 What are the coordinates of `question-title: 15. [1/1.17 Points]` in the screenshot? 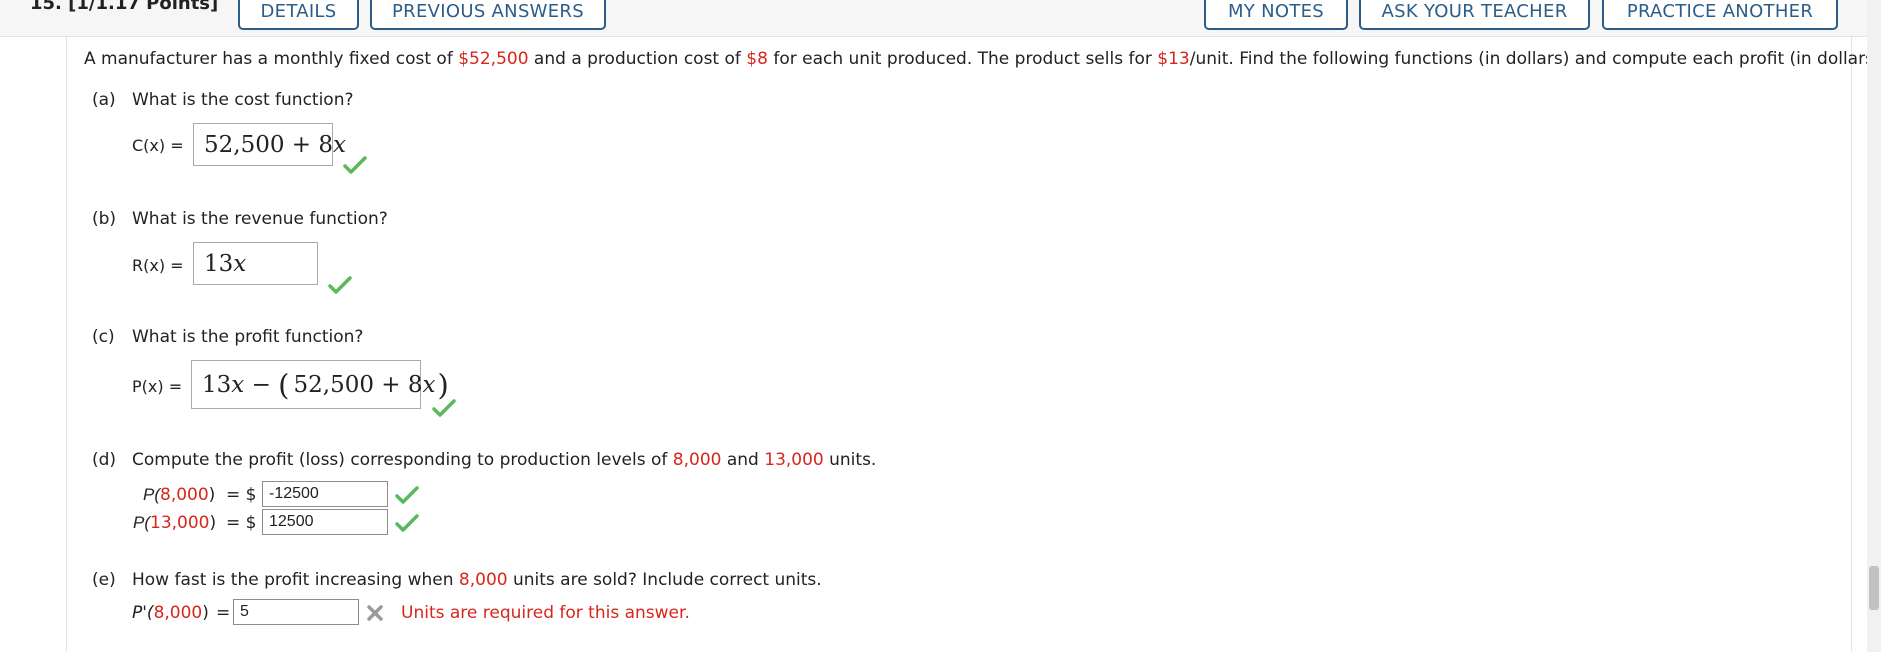 It's located at (124, 7).